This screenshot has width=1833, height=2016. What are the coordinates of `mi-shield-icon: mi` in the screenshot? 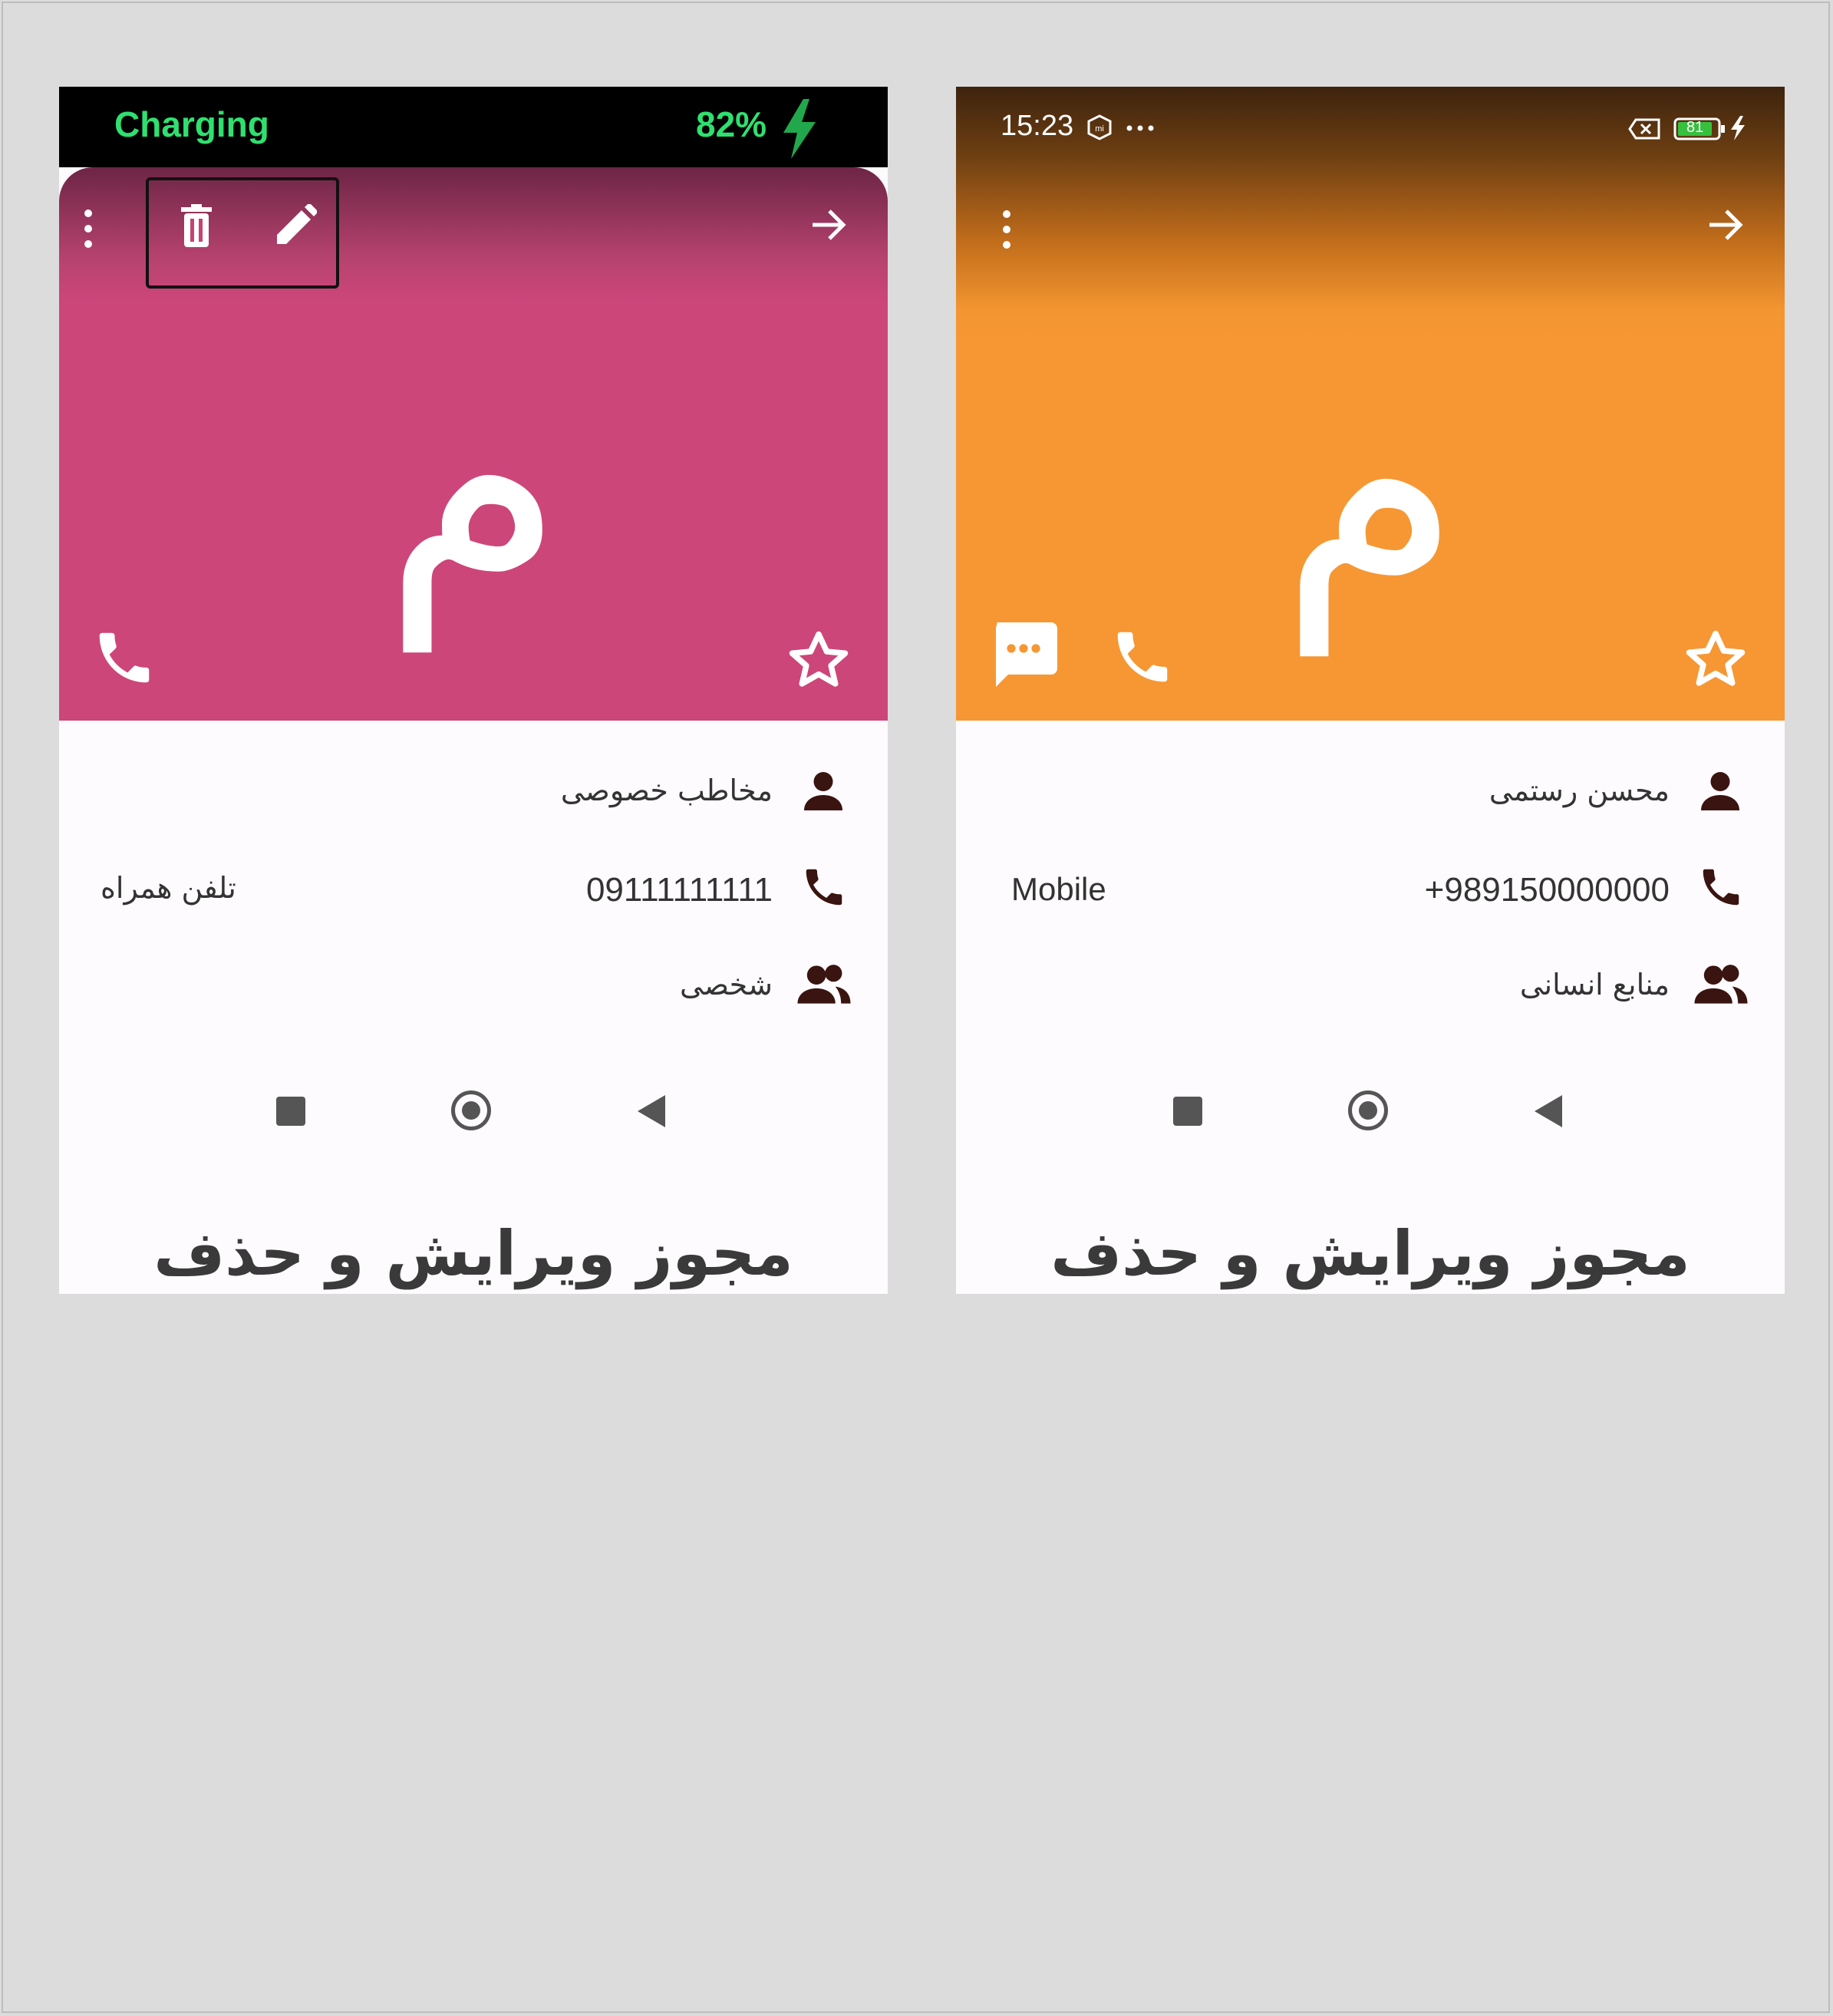 It's located at (1099, 127).